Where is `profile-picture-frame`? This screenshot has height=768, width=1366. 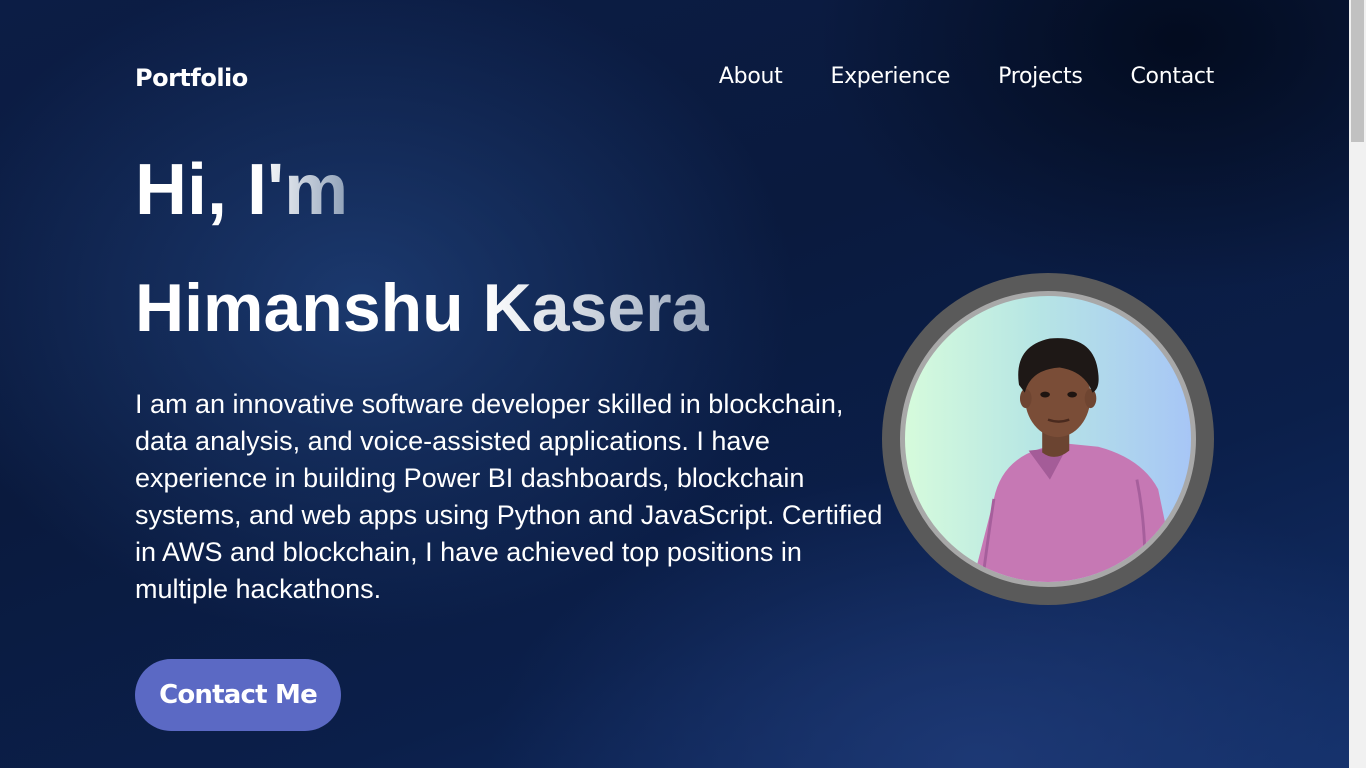
profile-picture-frame is located at coordinates (1048, 439).